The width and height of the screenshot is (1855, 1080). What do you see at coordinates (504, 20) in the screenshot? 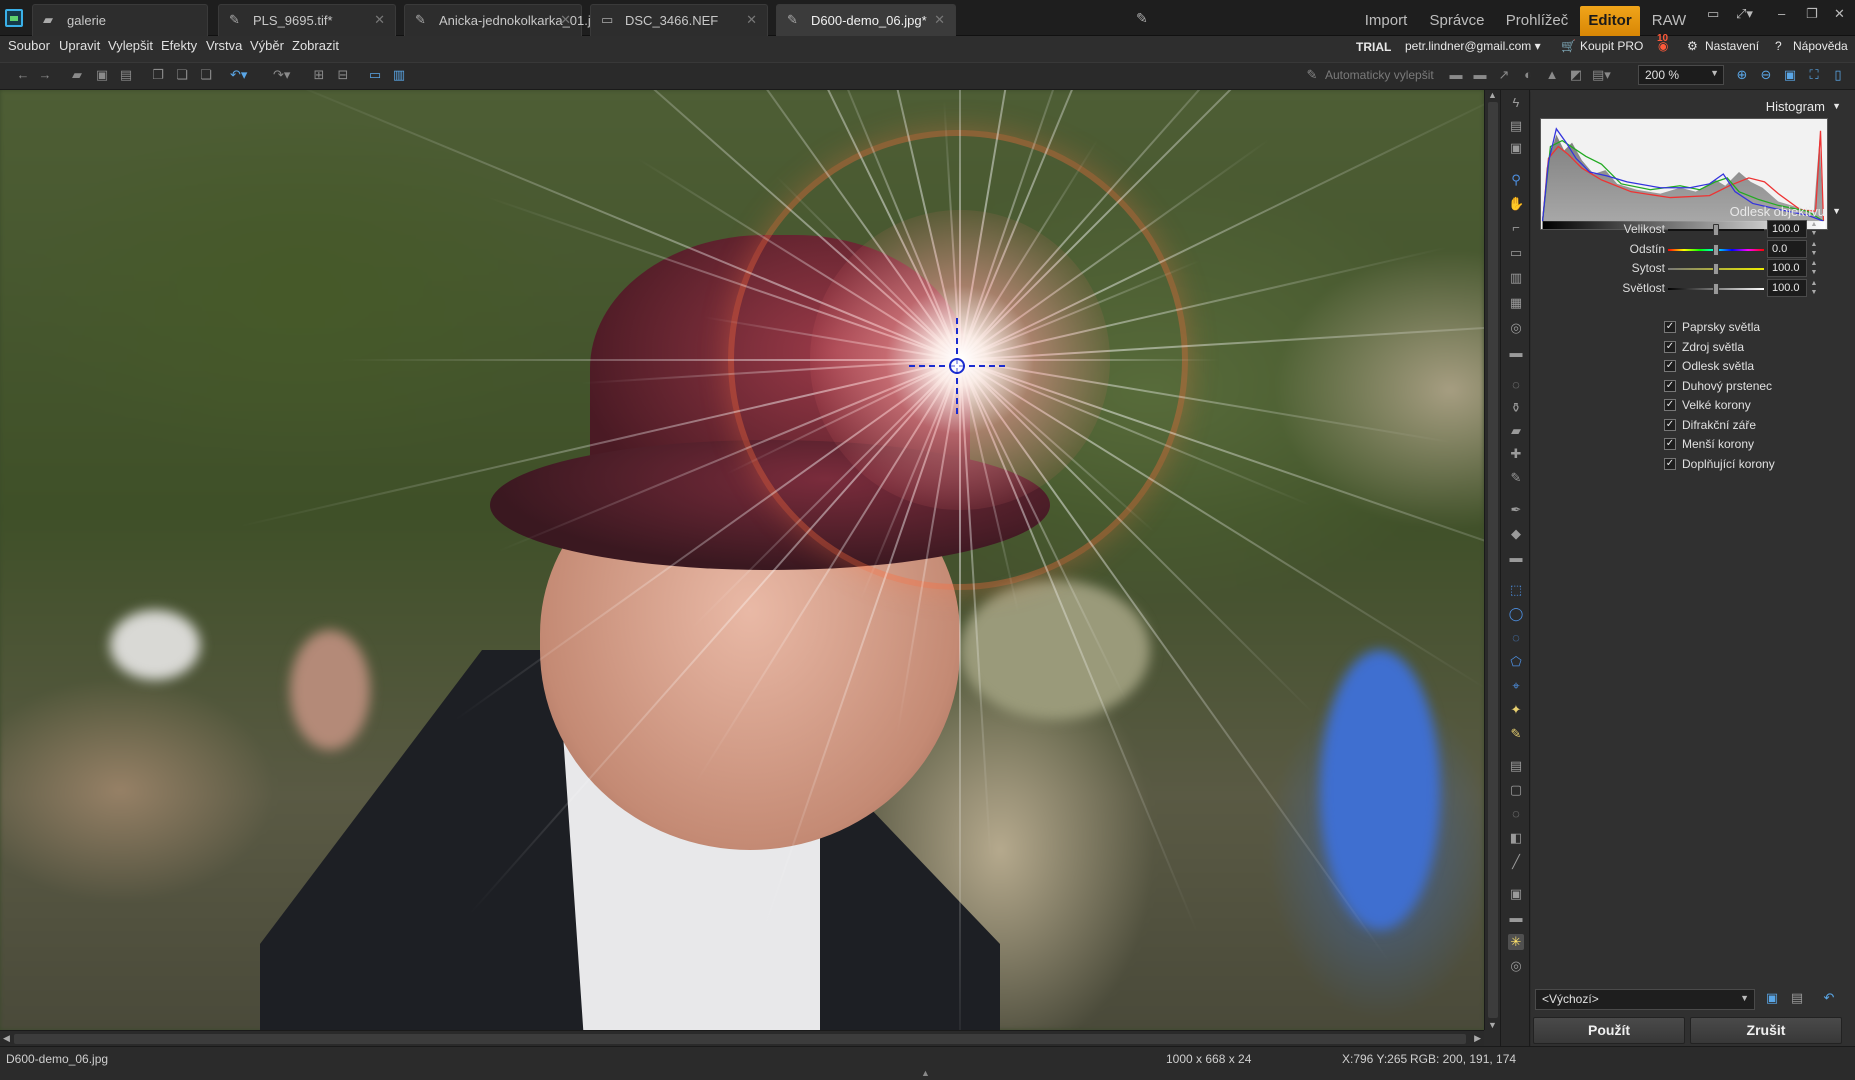
I see `tab-anicka: ✎ Anicka-jednokolkarka_01.jpg ✕` at bounding box center [504, 20].